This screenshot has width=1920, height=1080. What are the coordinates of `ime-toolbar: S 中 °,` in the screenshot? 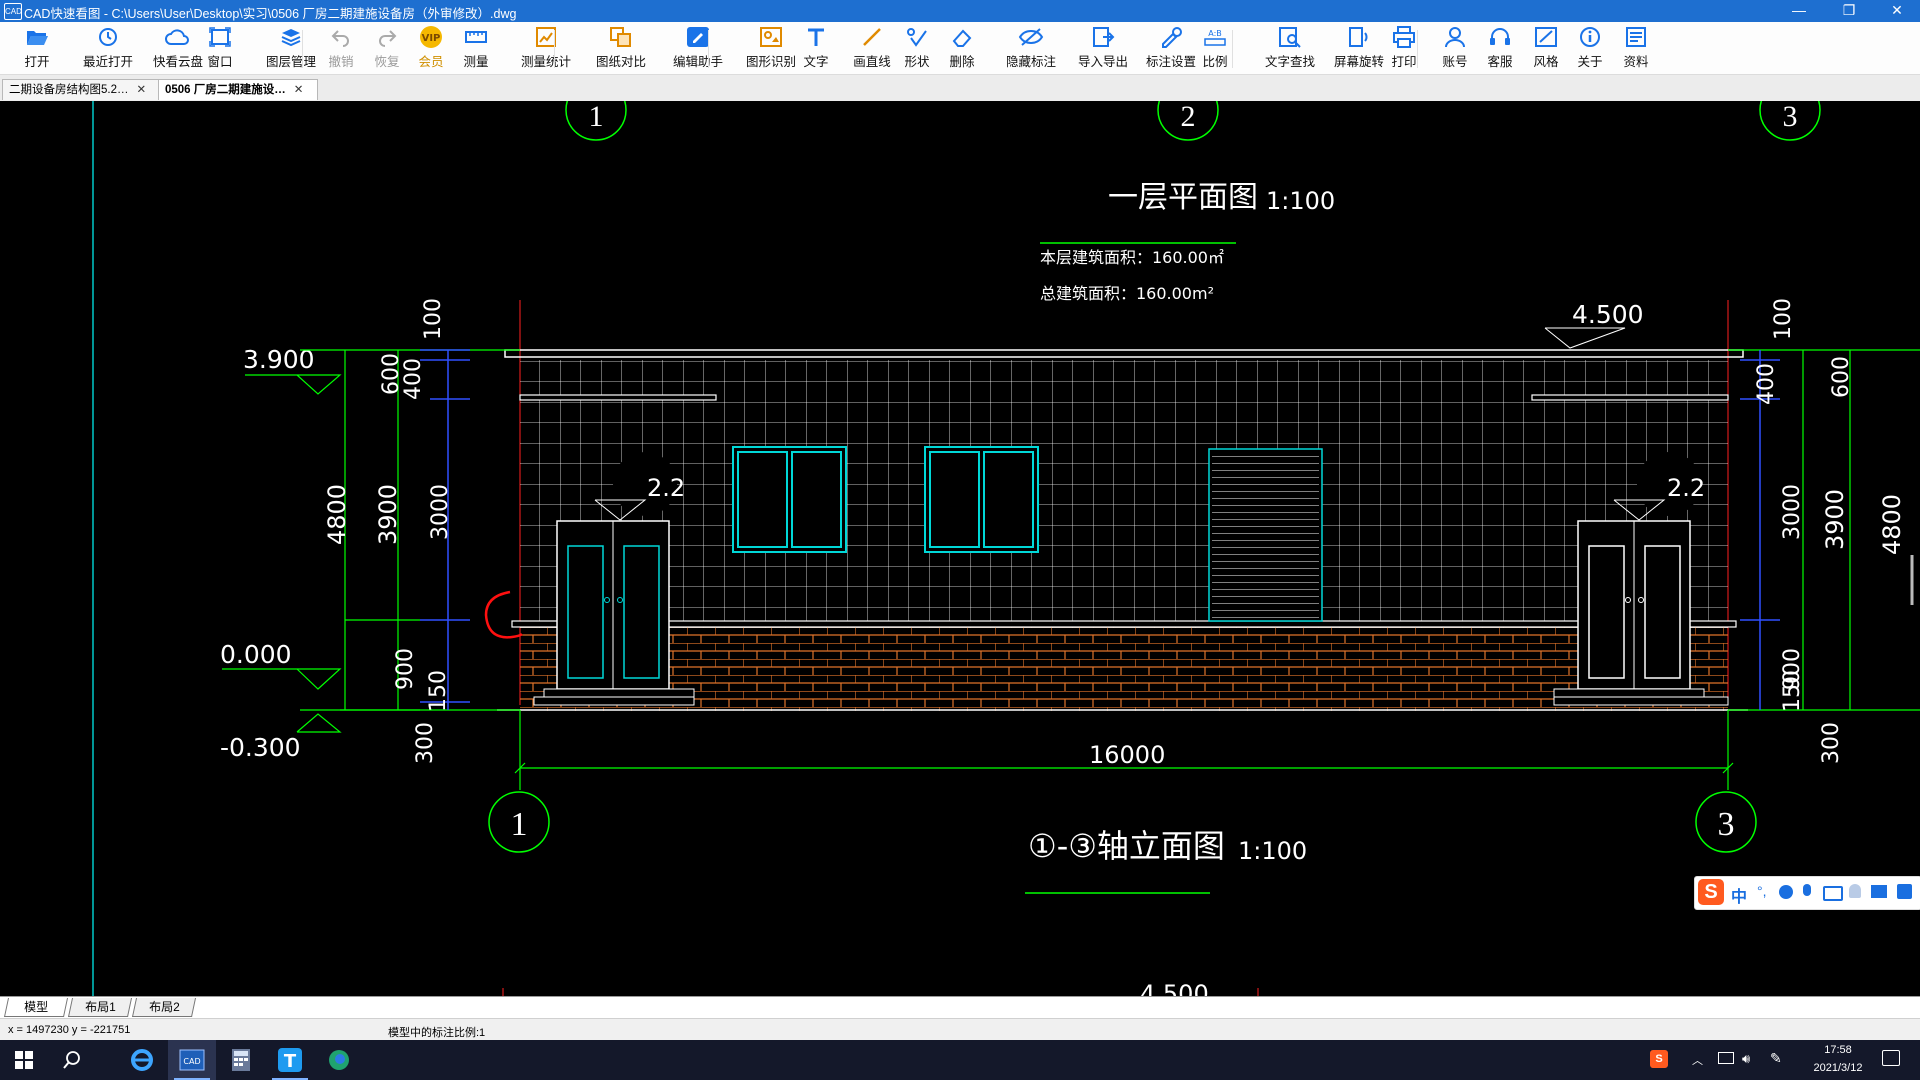 It's located at (1807, 893).